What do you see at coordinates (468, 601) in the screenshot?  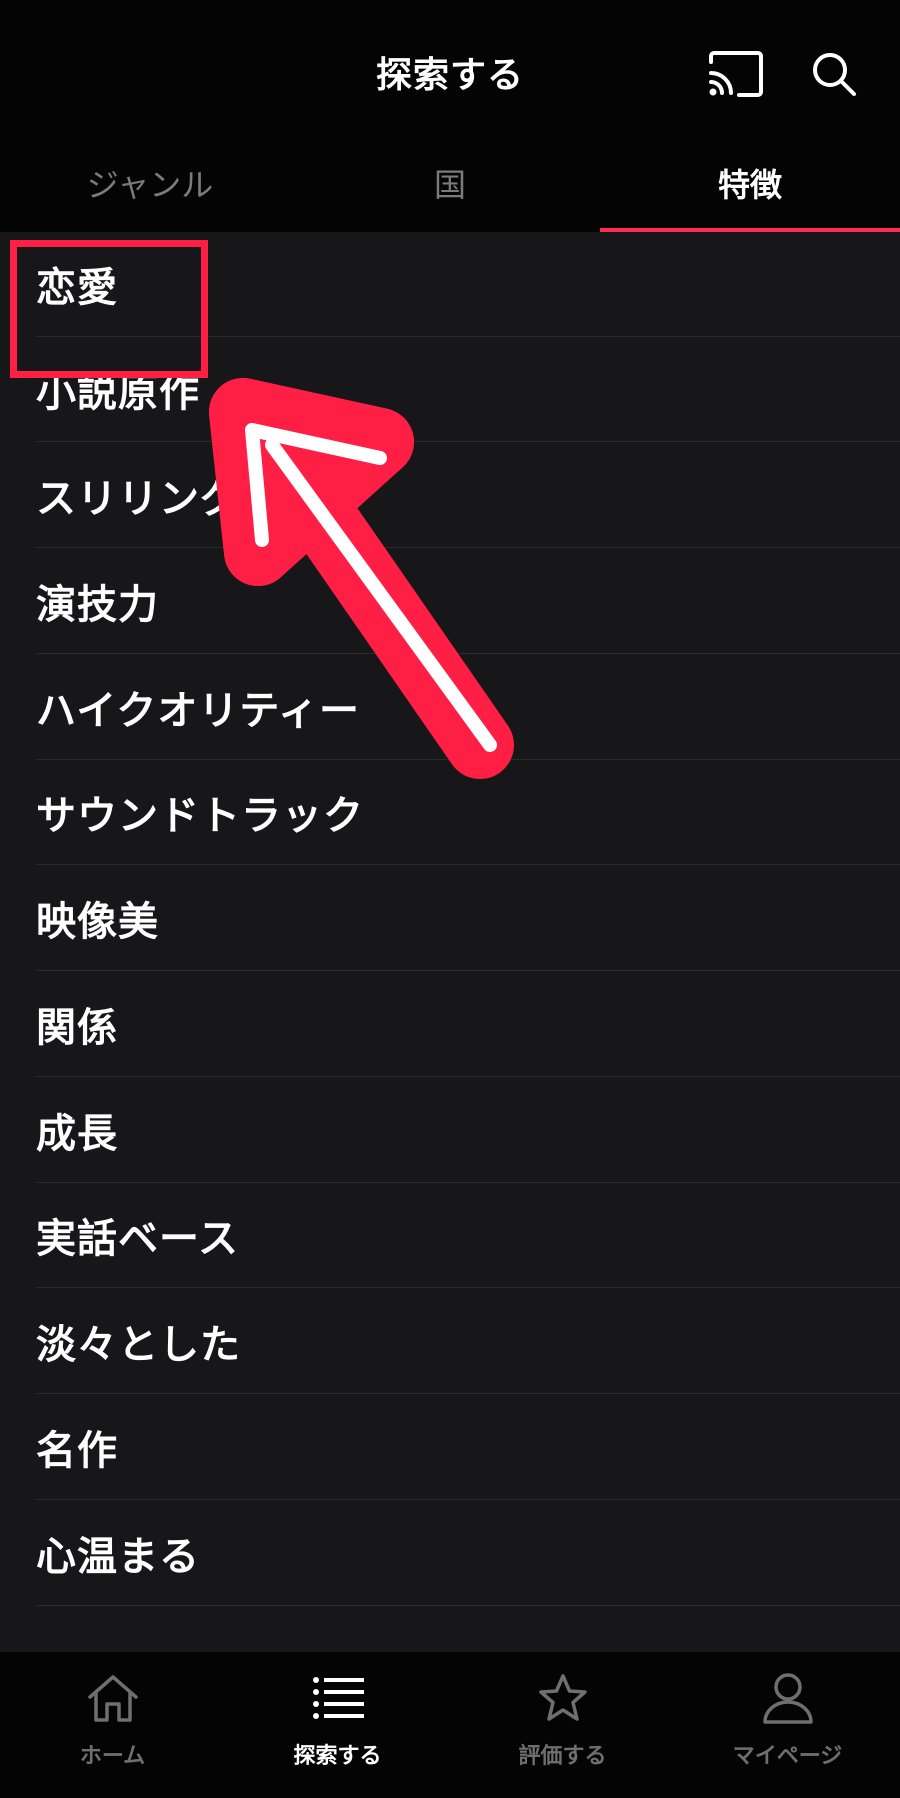 I see `list-item-acting: 演技力` at bounding box center [468, 601].